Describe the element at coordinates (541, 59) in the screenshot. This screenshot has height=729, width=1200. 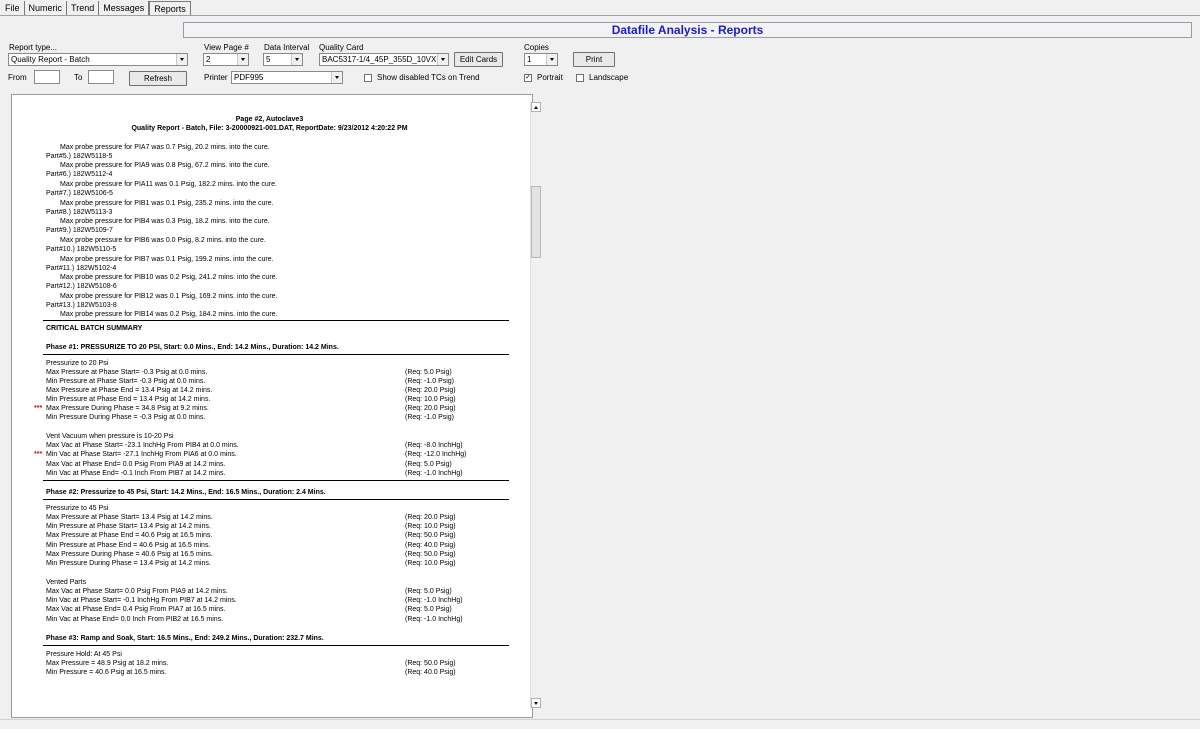
I see `copies-select: 1` at that location.